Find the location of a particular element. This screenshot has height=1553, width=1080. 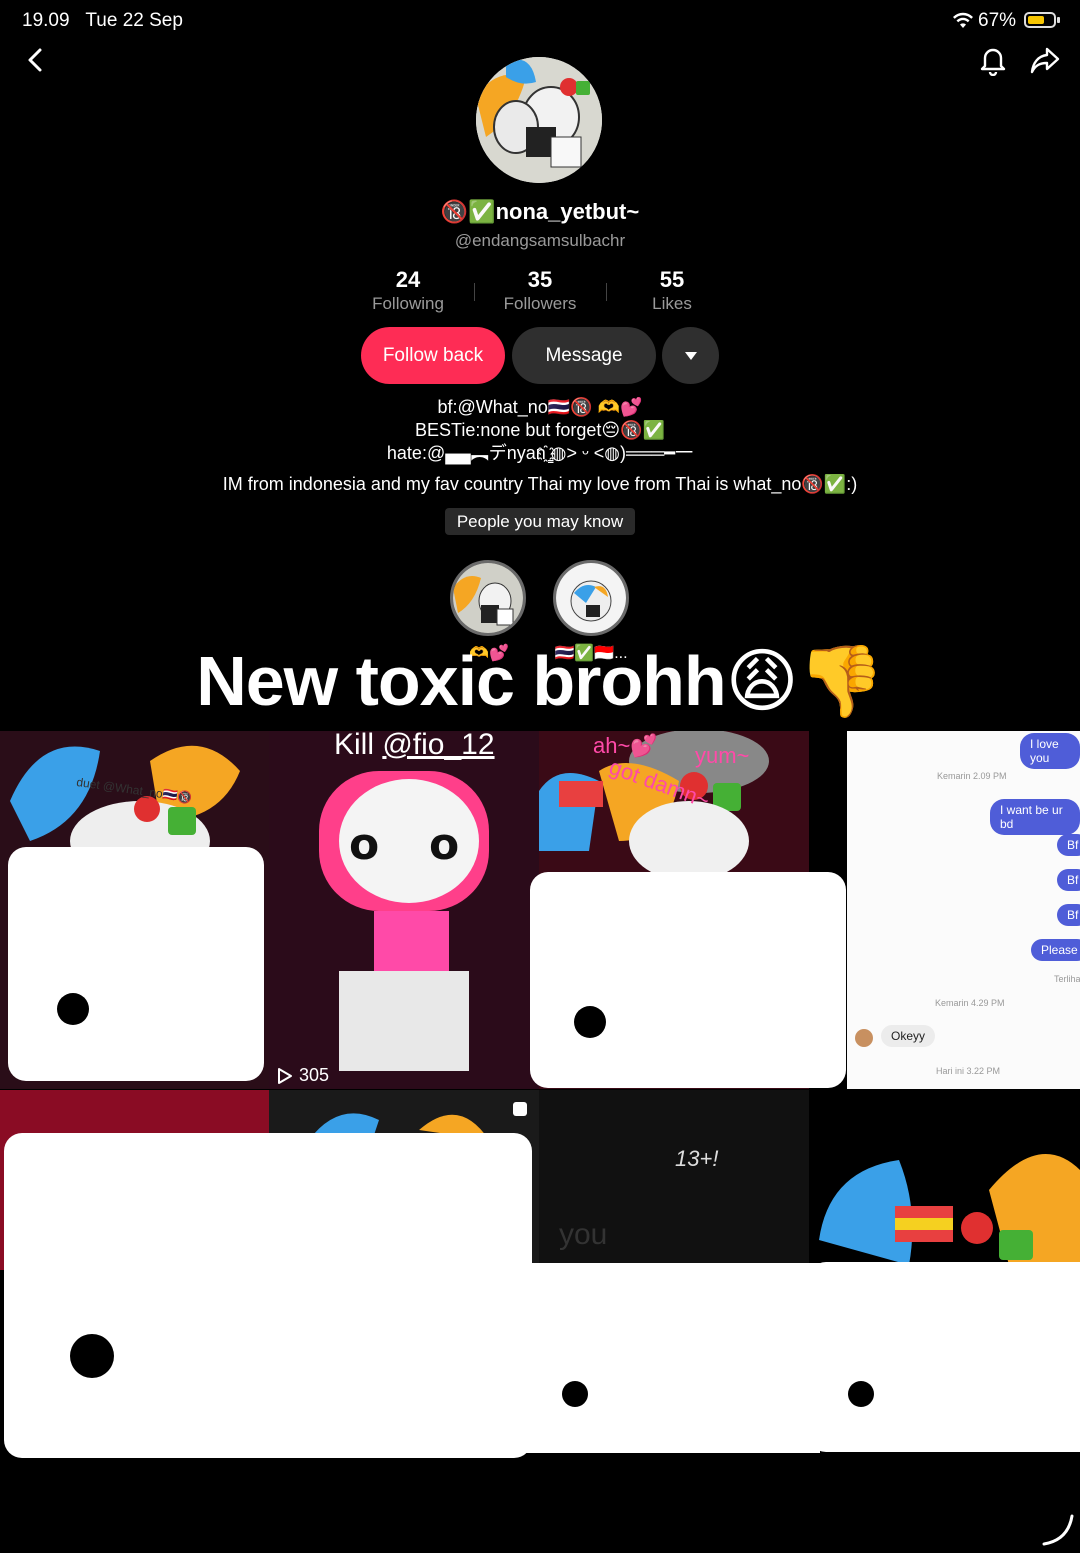

display-name: 🔞✅nona_yetbut~ is located at coordinates (540, 211).